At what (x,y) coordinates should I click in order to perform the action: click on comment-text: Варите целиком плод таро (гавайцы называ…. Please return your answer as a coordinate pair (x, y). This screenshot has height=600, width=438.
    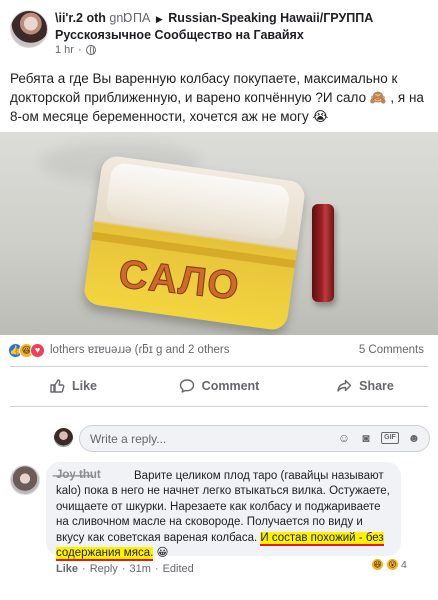
    Looking at the image, I should click on (223, 515).